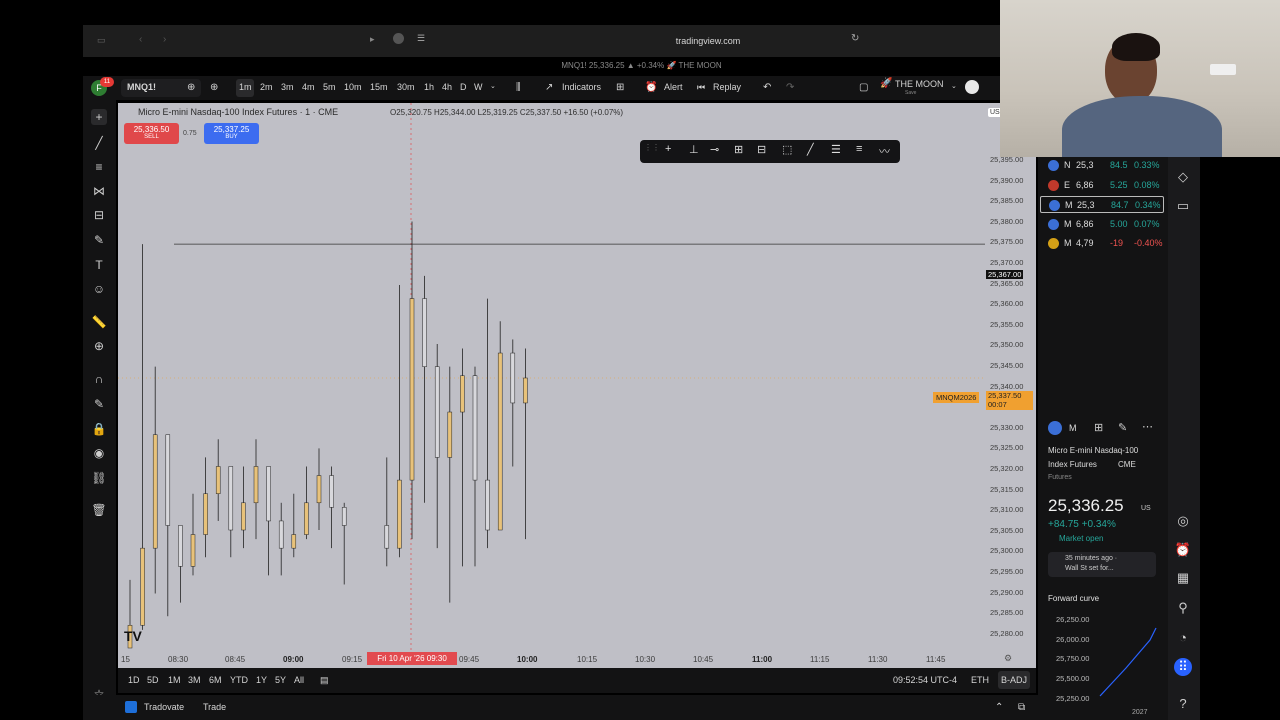 The image size is (1280, 720). What do you see at coordinates (708, 41) in the screenshot?
I see `url-field: tradingview.com` at bounding box center [708, 41].